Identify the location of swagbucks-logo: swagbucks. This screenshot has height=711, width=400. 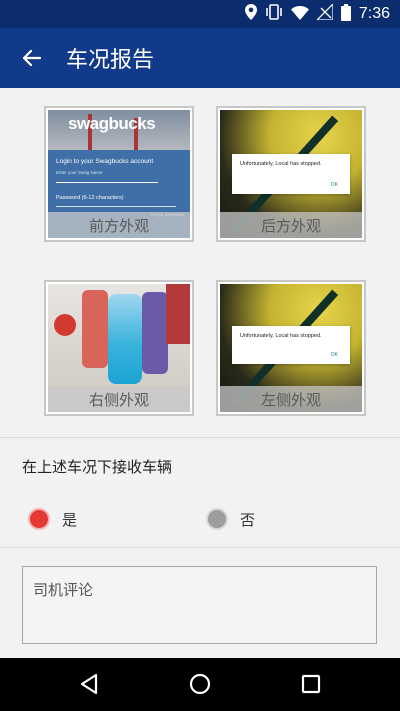
(112, 123).